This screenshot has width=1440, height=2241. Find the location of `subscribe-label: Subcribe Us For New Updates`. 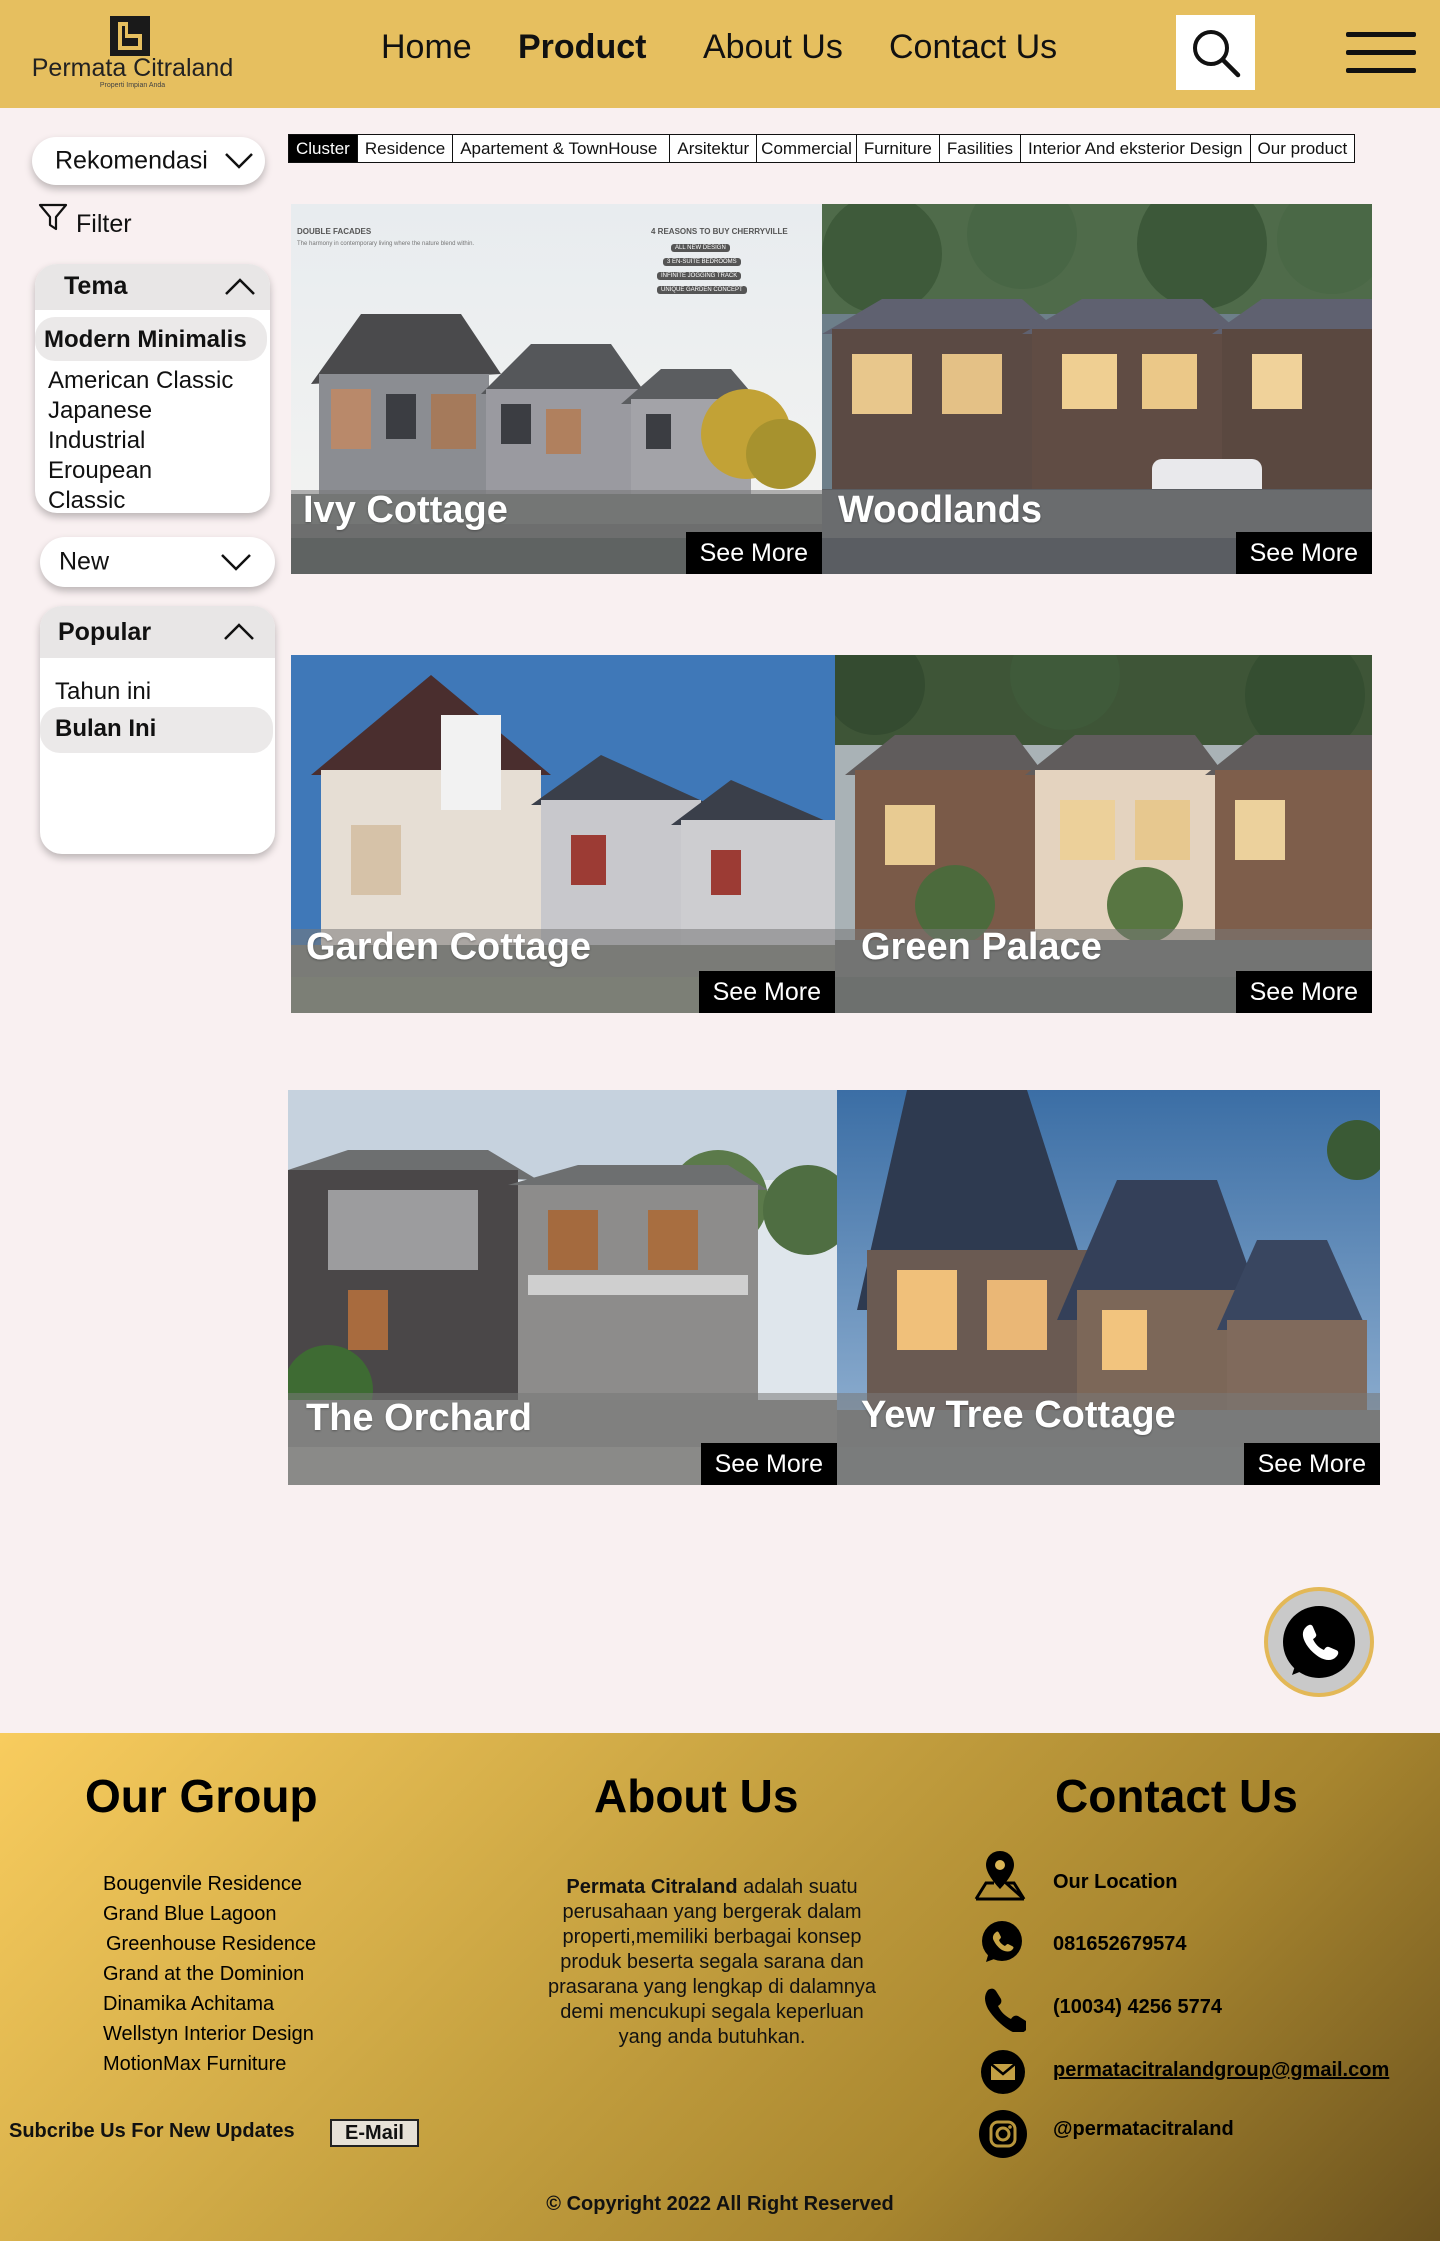

subscribe-label: Subcribe Us For New Updates is located at coordinates (152, 2131).